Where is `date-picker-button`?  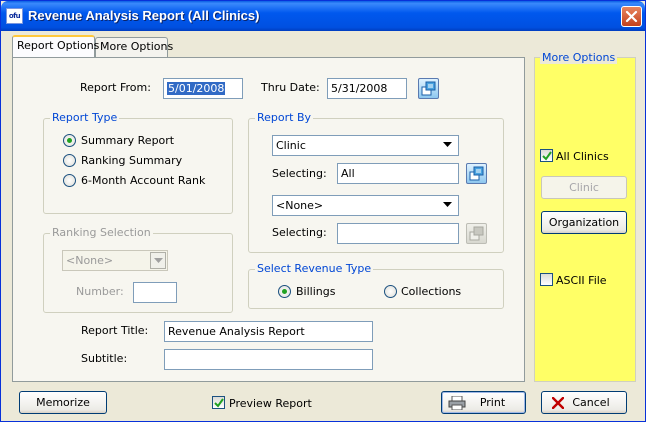
date-picker-button is located at coordinates (428, 88).